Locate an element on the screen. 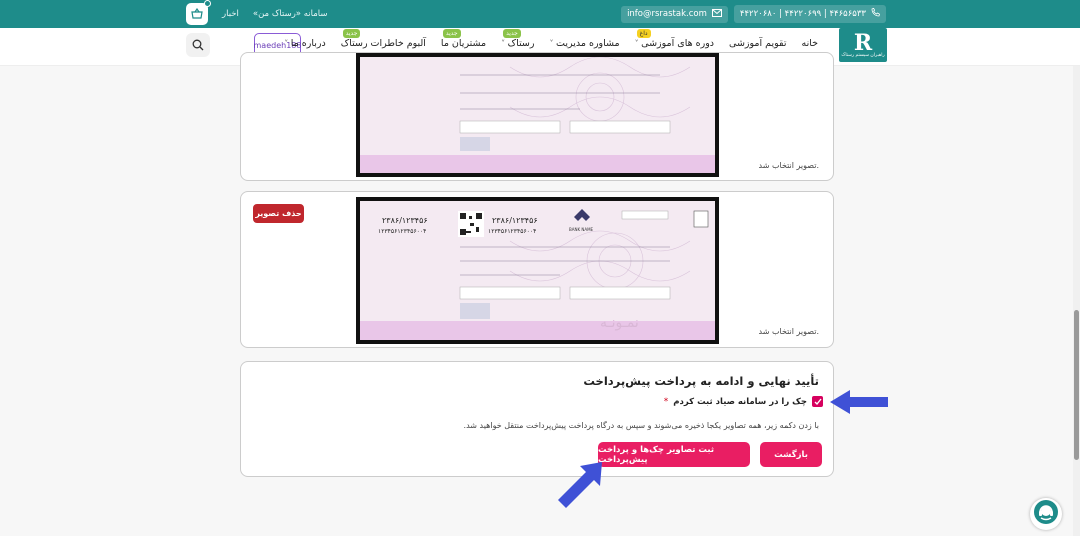 This screenshot has width=1080, height=536. cheque-watermark: نمـونـه is located at coordinates (619, 323).